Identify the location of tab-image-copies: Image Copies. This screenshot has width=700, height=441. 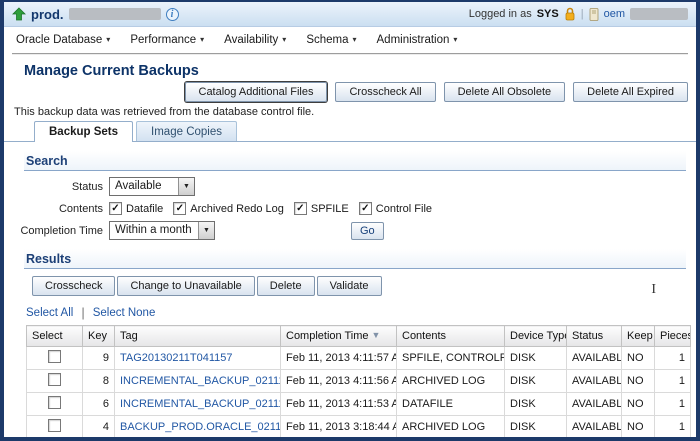
(186, 131).